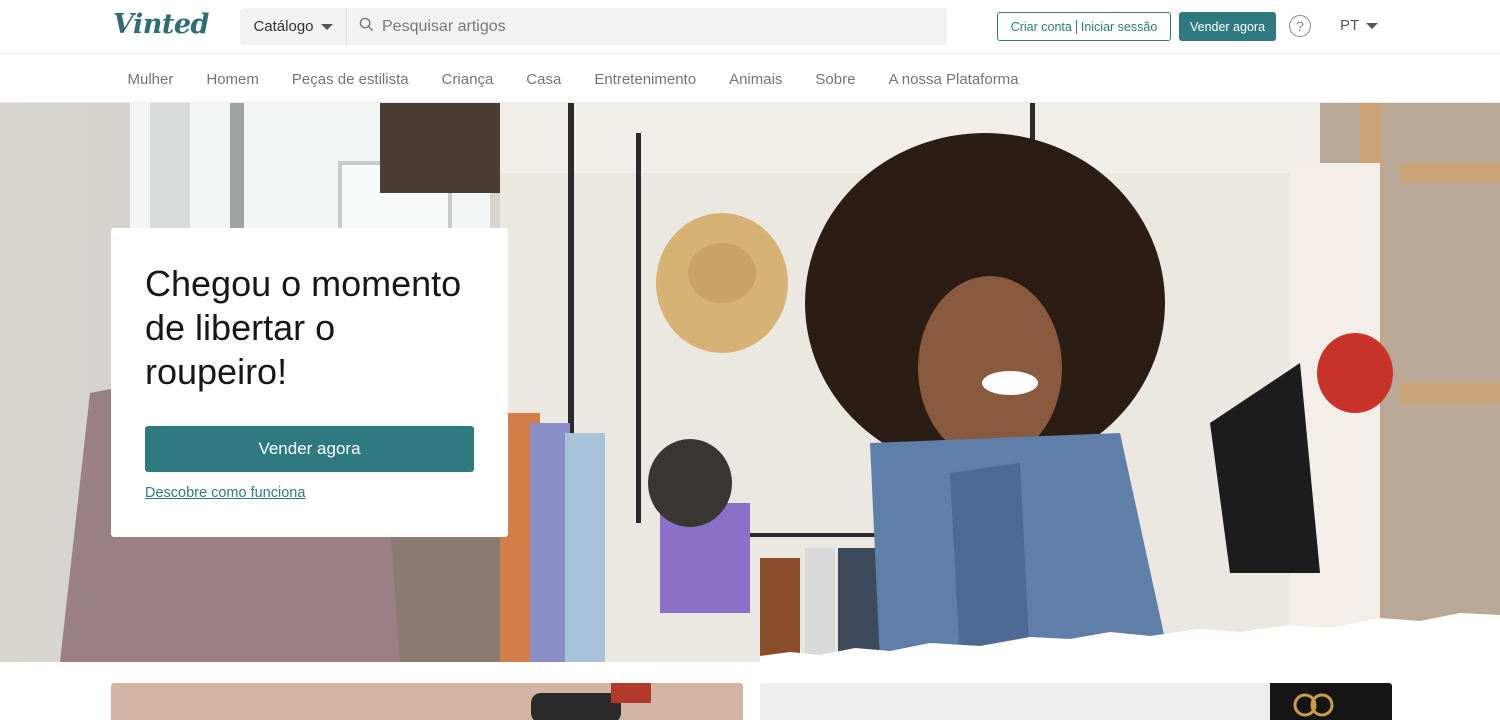  Describe the element at coordinates (645, 79) in the screenshot. I see `nav-item-entretenimento: Entretenimento` at that location.